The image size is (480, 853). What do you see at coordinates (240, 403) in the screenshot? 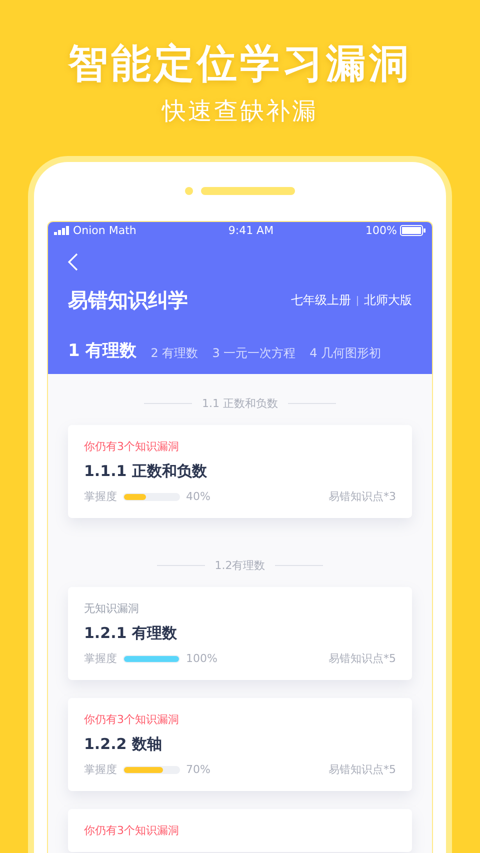
I see `section-heading: 1.1 正数和负数` at bounding box center [240, 403].